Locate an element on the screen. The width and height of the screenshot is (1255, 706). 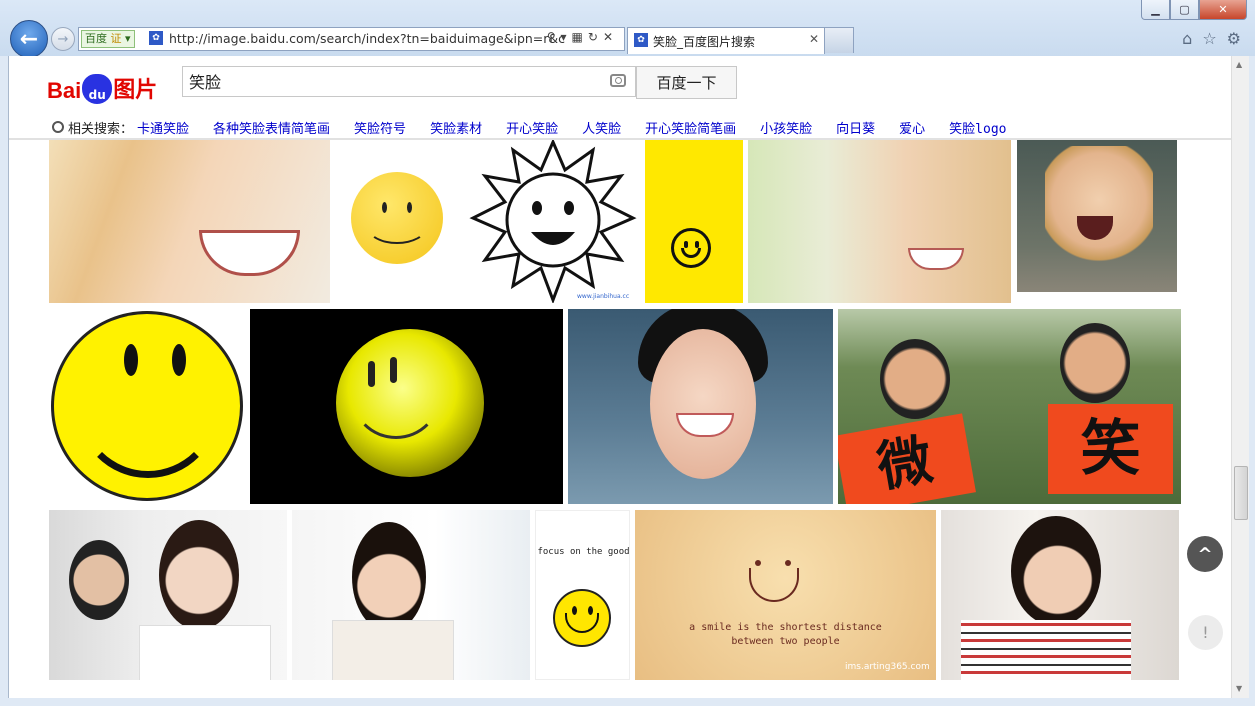
refresh-icon: ↻ is located at coordinates (595, 37).